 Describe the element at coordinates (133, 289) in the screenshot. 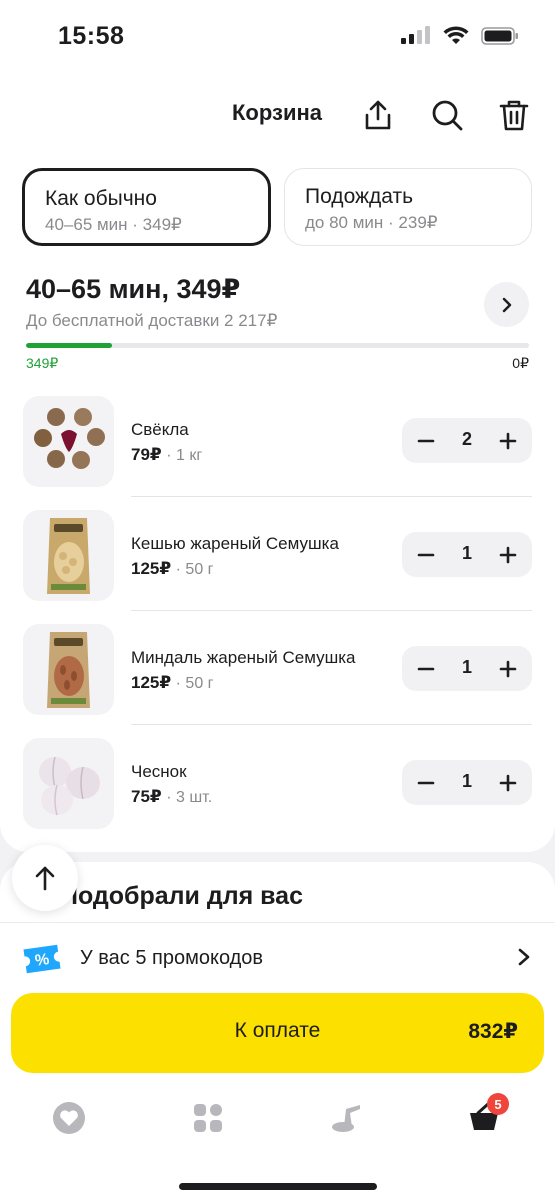

I see `delivery-summary-title: 40–65 мин, 349₽` at that location.